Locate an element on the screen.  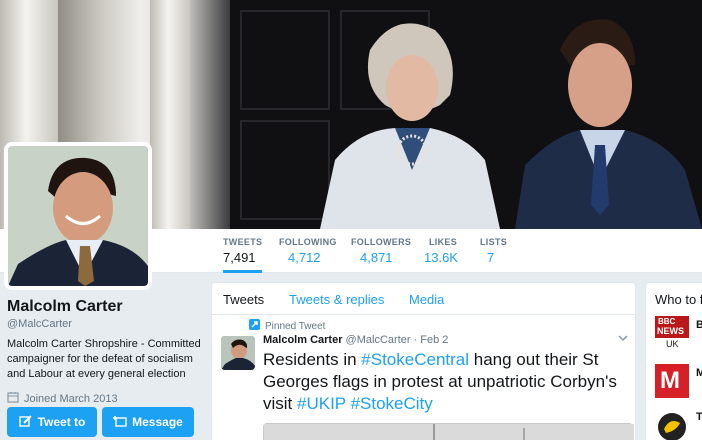
suggestion-avatar-bbc: BBC NEWS UK is located at coordinates (672, 333).